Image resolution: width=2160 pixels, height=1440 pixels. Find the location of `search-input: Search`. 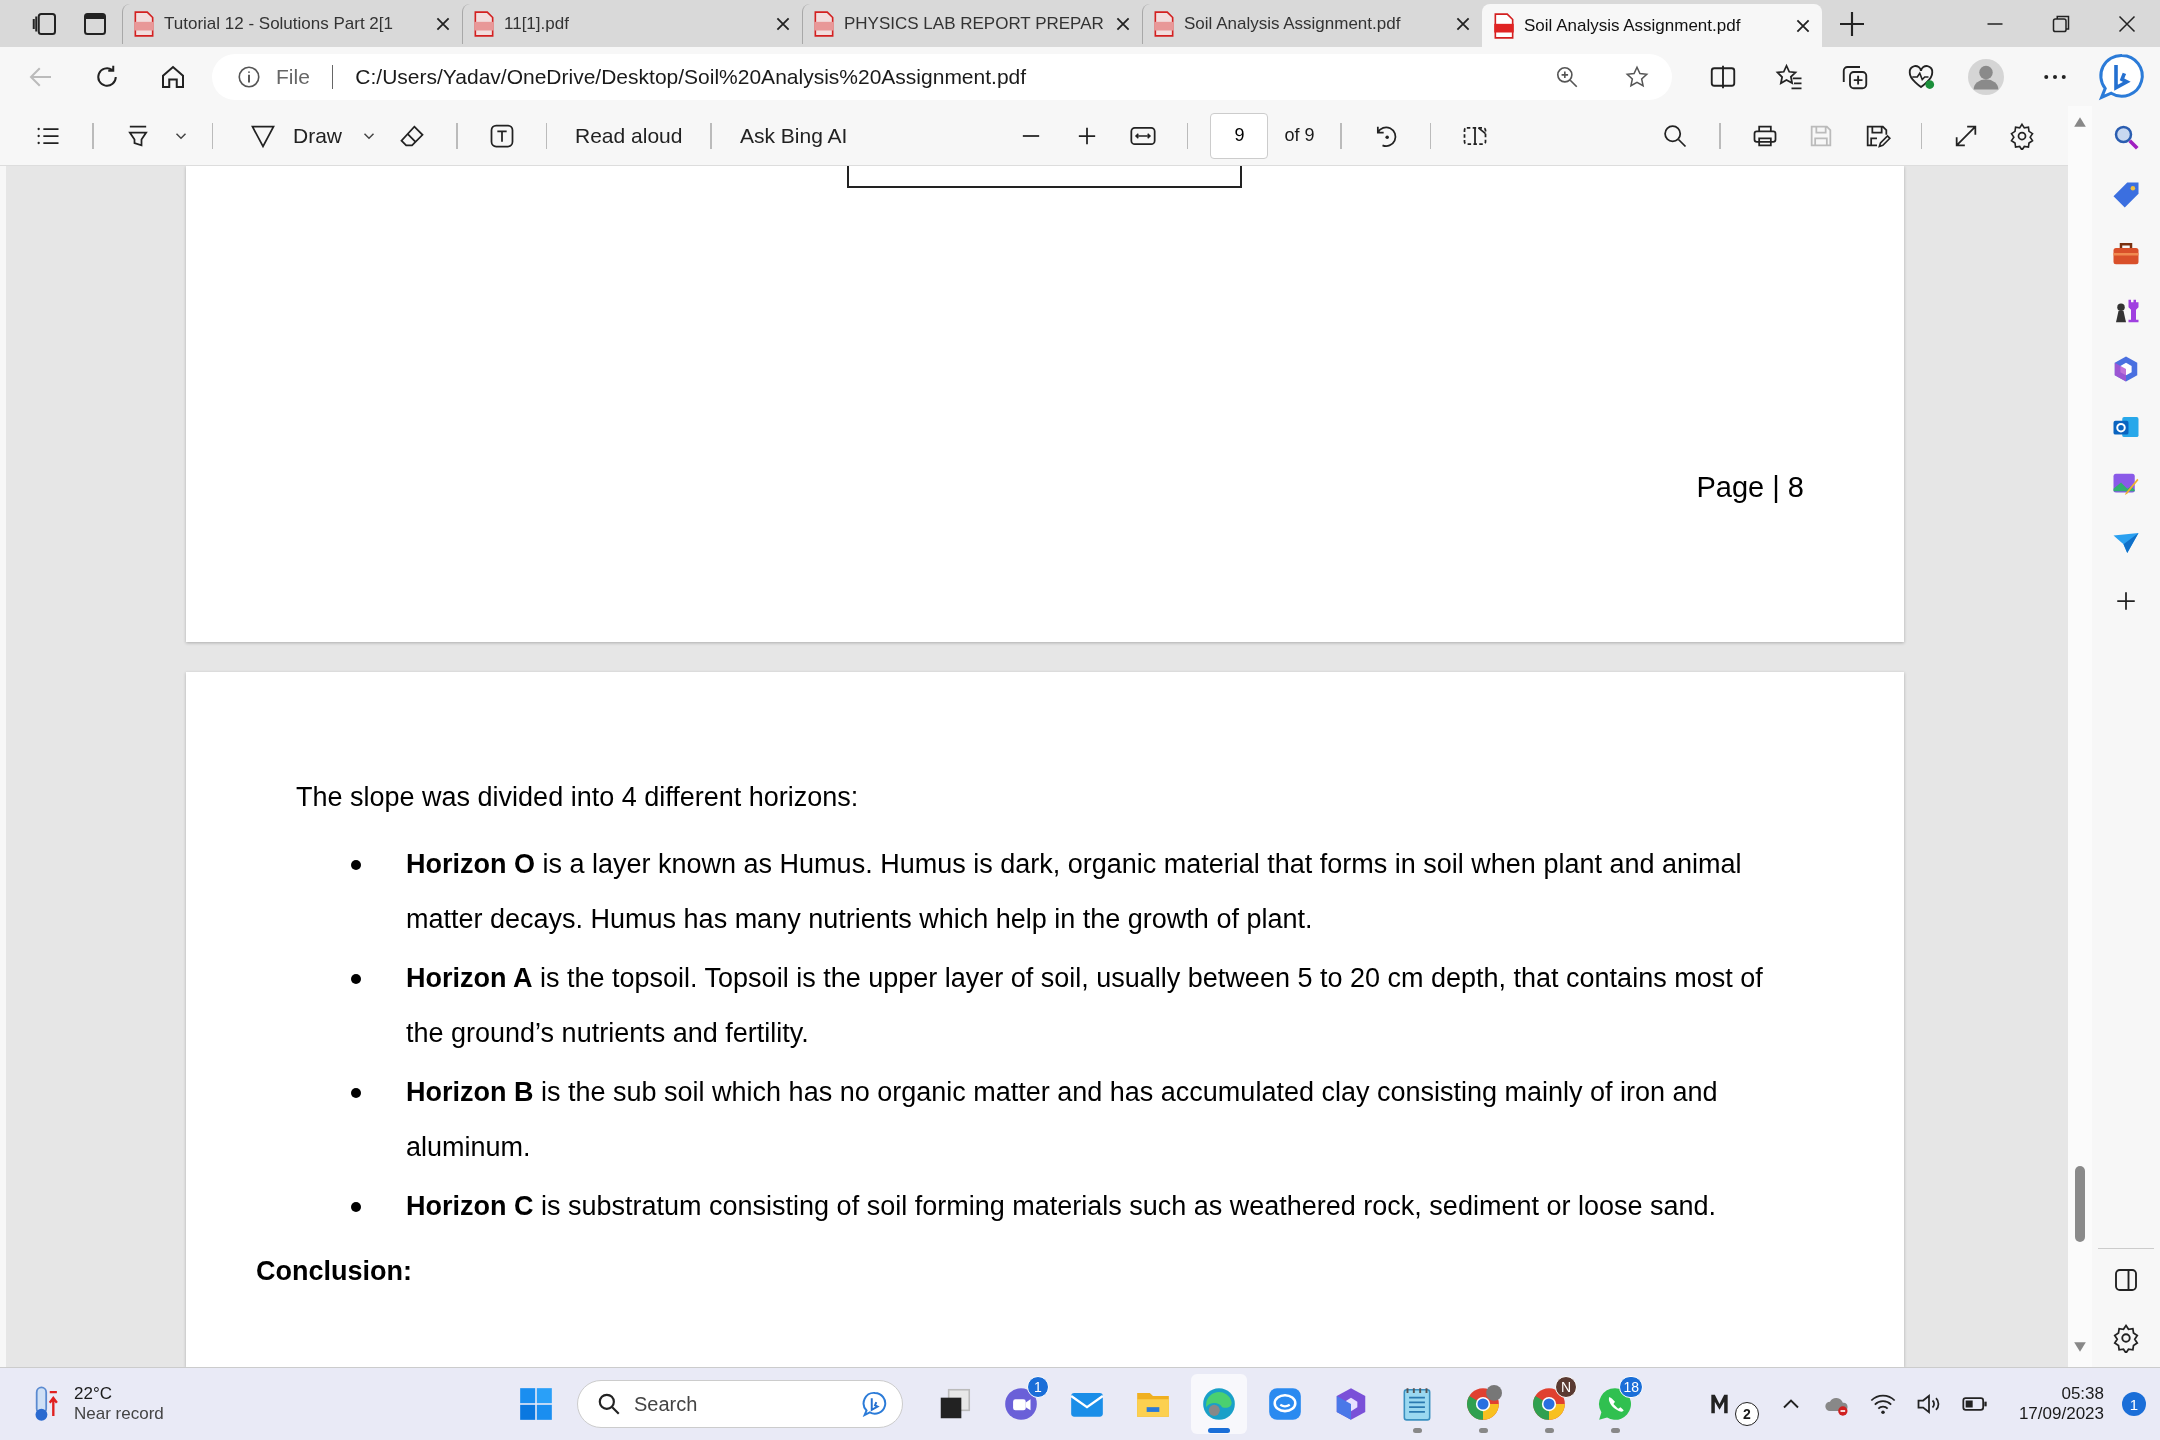

search-input: Search is located at coordinates (742, 1404).